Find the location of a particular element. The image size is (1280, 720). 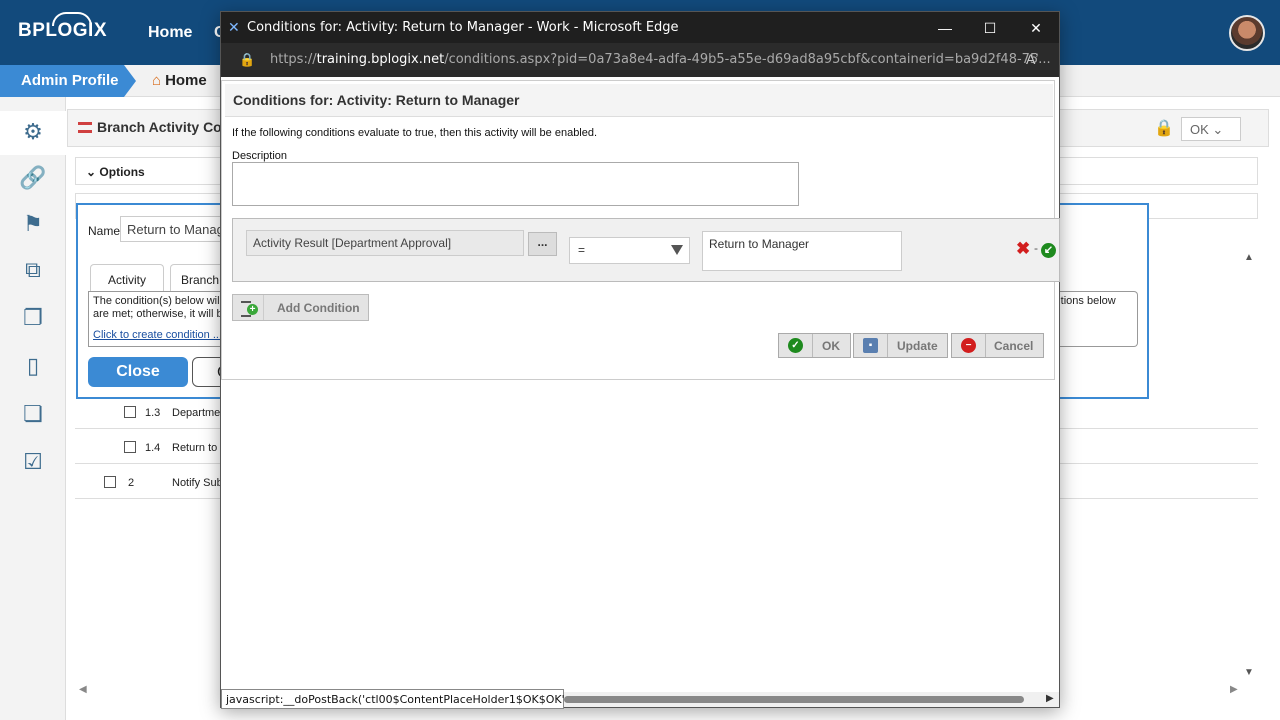

close-button: Close is located at coordinates (138, 372).